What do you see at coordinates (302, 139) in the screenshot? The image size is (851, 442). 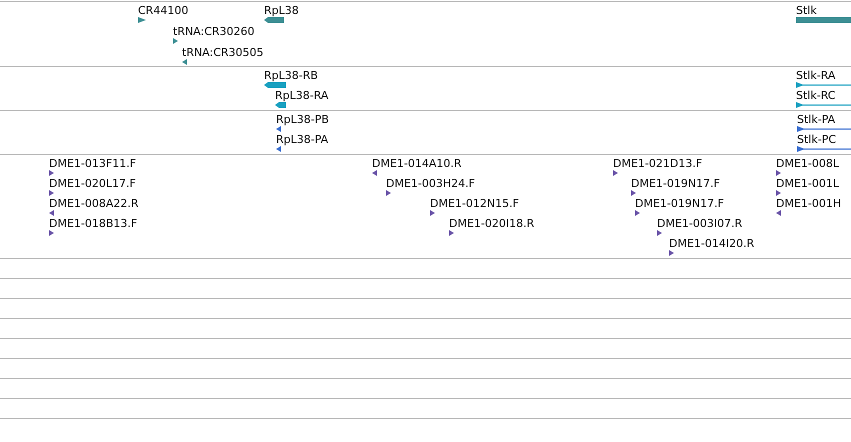 I see `feature-label: RpL38-PA` at bounding box center [302, 139].